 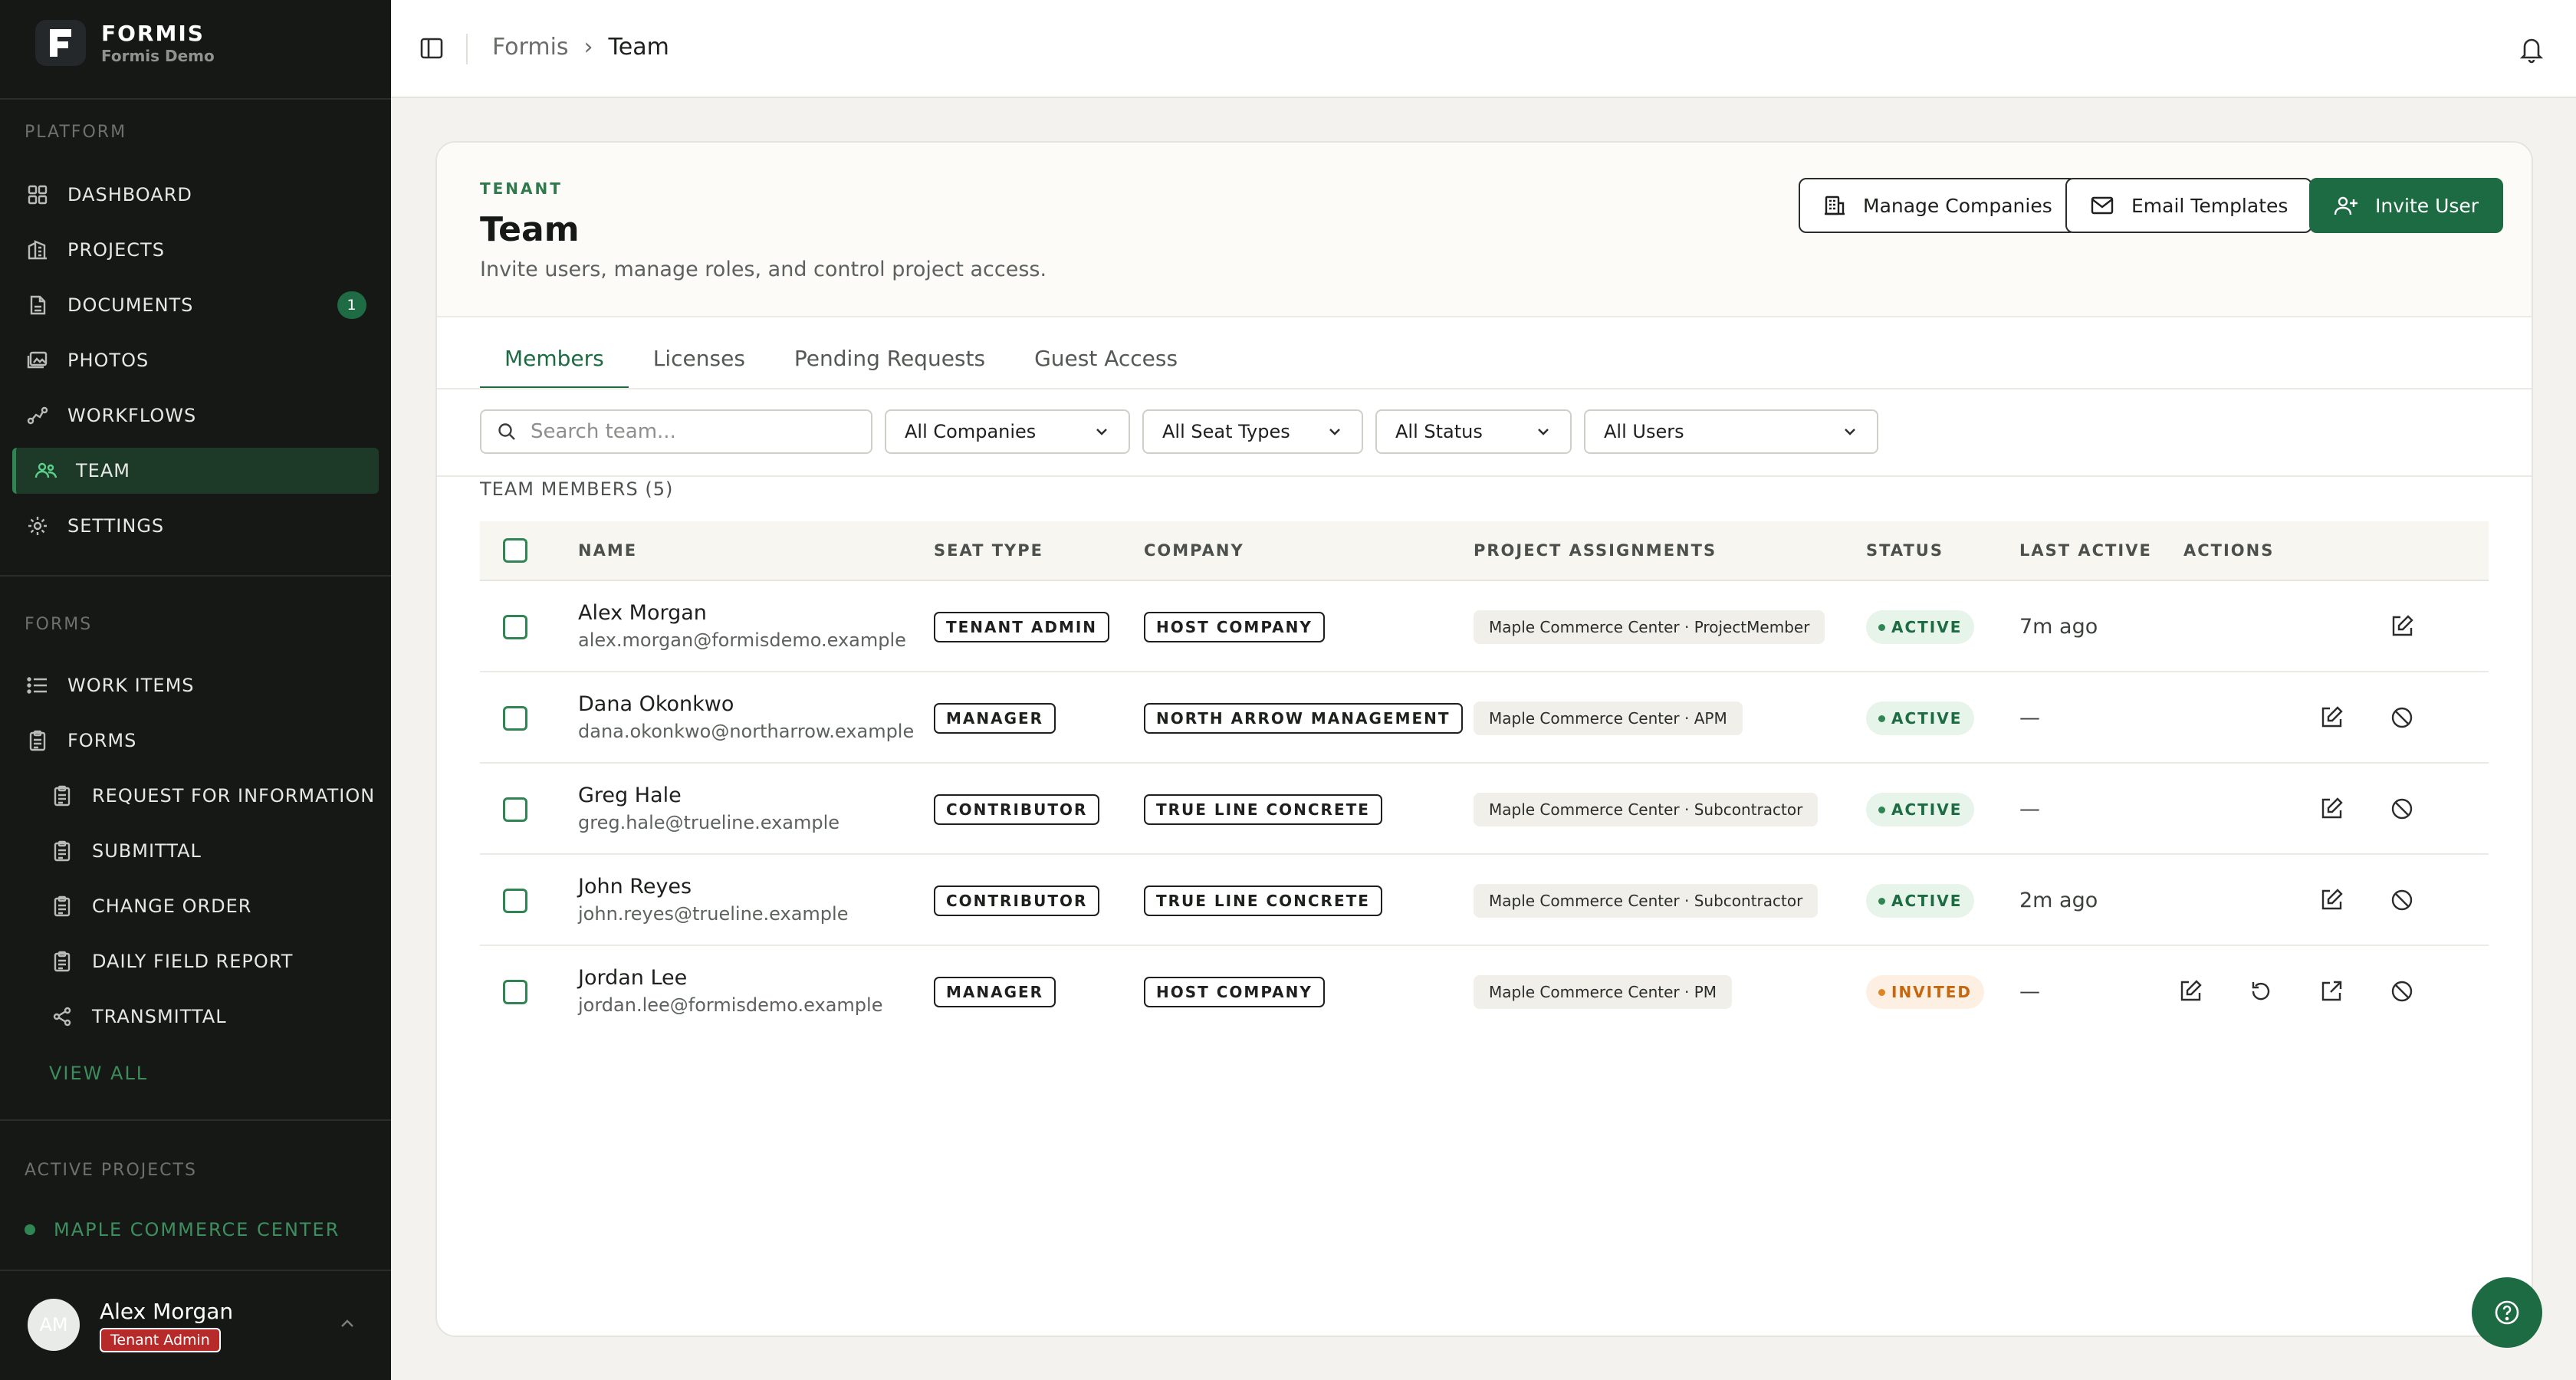 I want to click on tab-licenses: Licenses, so click(x=700, y=366).